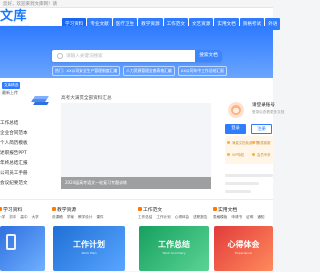 This screenshot has height=272, width=320. Describe the element at coordinates (85, 217) in the screenshot. I see `category-link: 教学设计` at that location.